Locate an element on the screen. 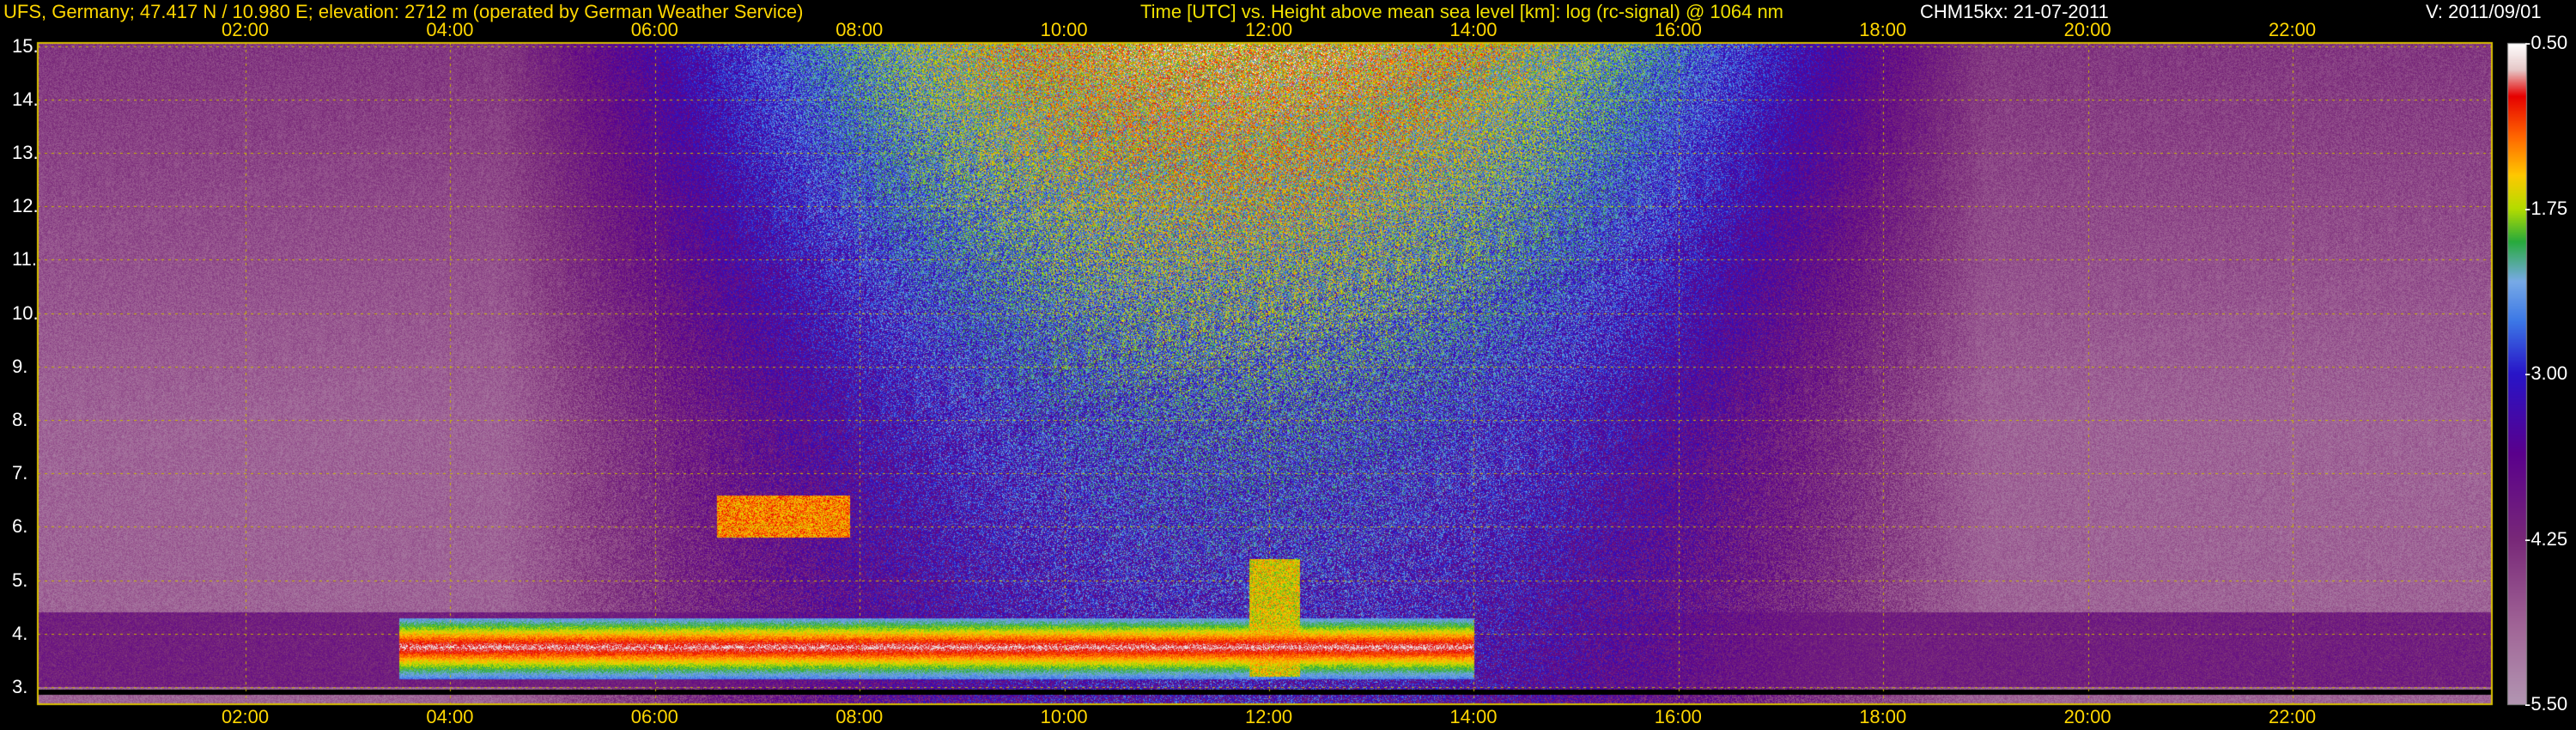 Image resolution: width=2576 pixels, height=730 pixels. colorbar-tick-label: -0.50 is located at coordinates (2546, 42).